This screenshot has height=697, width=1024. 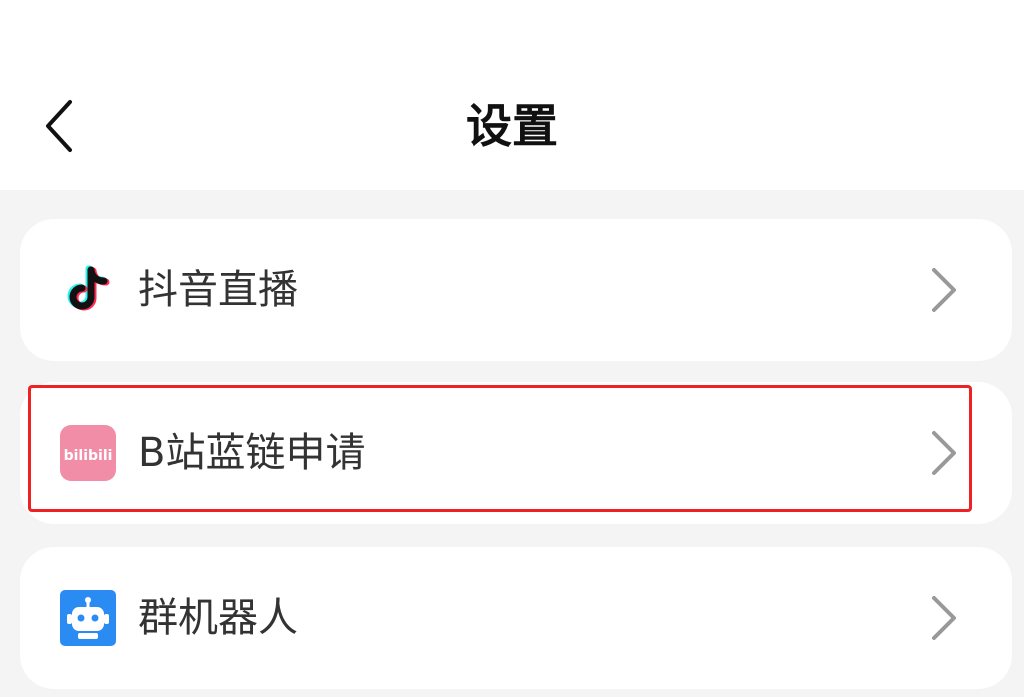 I want to click on settings-item-label: B站蓝链申请, so click(x=252, y=453).